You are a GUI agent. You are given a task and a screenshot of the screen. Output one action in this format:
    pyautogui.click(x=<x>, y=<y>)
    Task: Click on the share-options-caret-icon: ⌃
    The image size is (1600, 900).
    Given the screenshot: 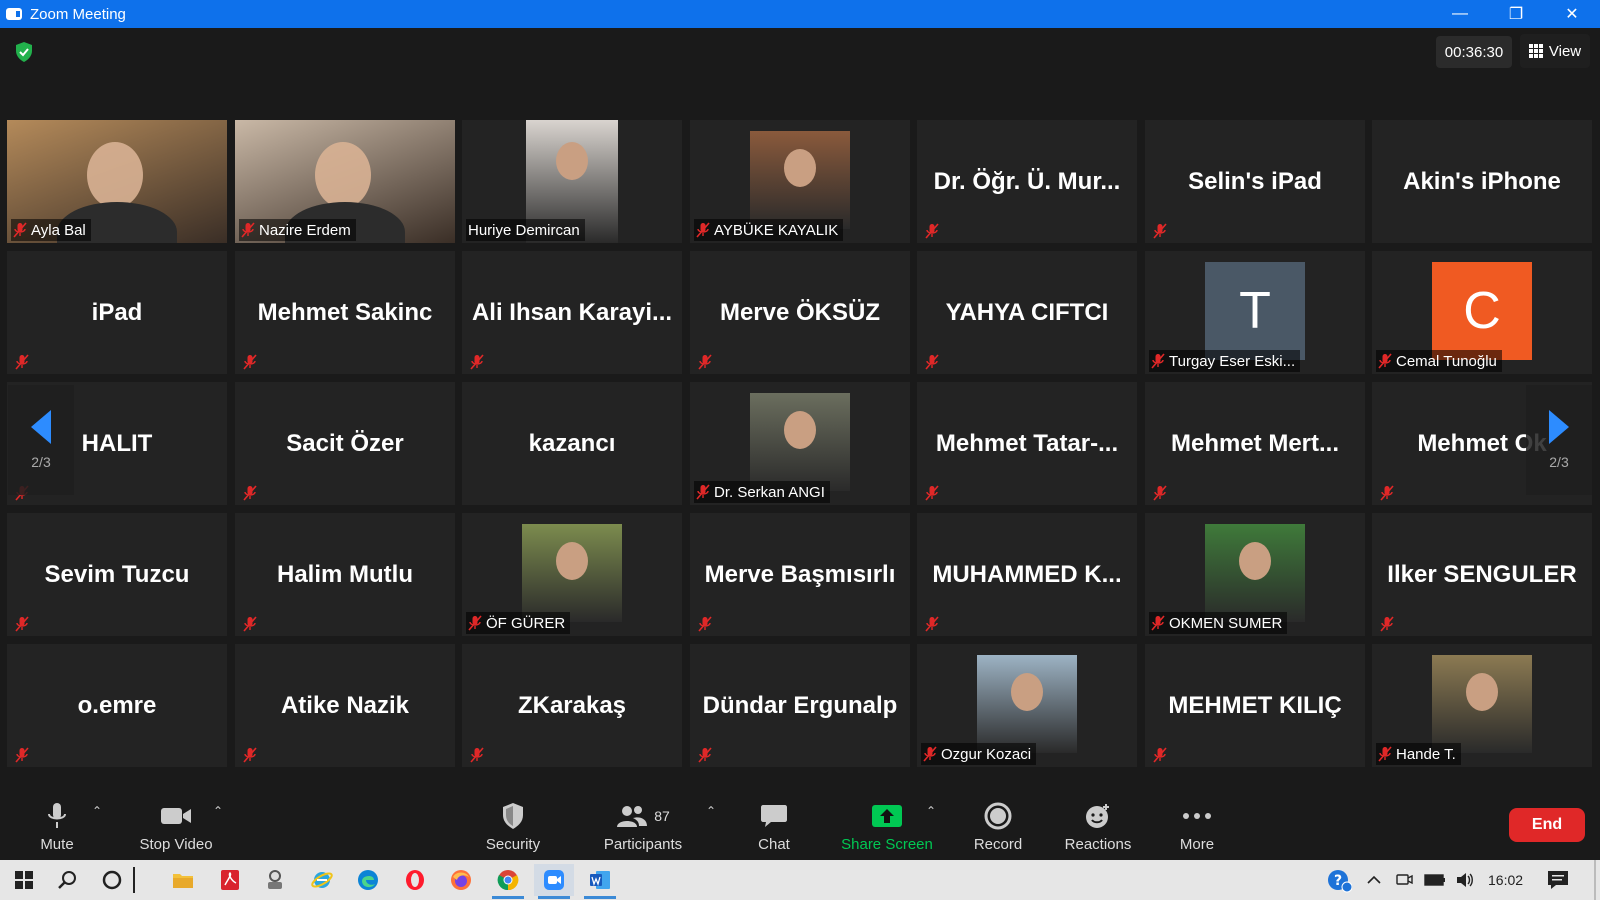 What is the action you would take?
    pyautogui.click(x=931, y=811)
    